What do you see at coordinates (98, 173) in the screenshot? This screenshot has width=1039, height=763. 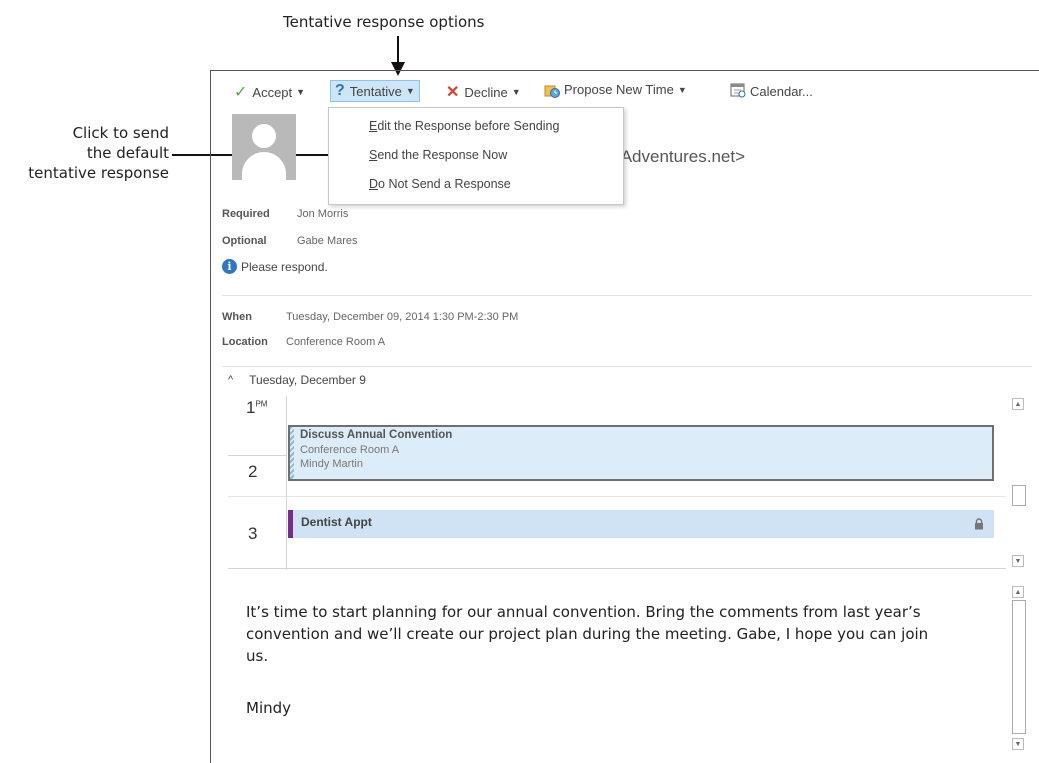 I see `callout-line-3: tentative response` at bounding box center [98, 173].